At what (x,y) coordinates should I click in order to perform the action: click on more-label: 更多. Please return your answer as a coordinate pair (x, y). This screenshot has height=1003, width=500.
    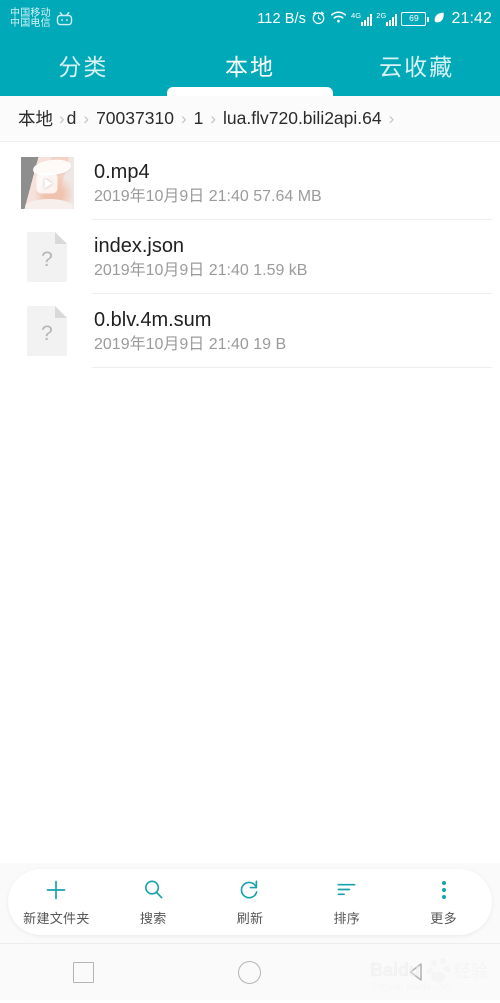
    Looking at the image, I should click on (443, 918).